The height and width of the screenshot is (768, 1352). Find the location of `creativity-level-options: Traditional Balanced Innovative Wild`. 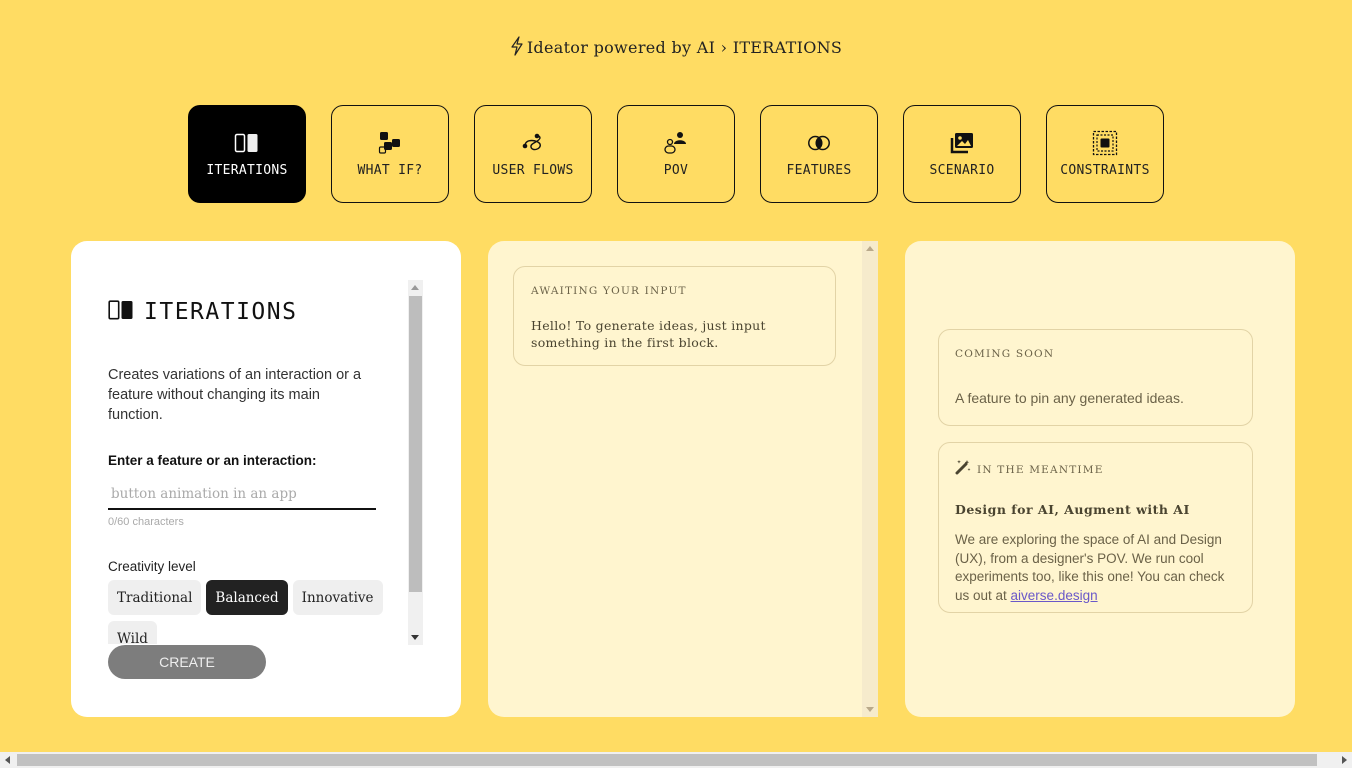

creativity-level-options: Traditional Balanced Innovative Wild is located at coordinates (248, 612).